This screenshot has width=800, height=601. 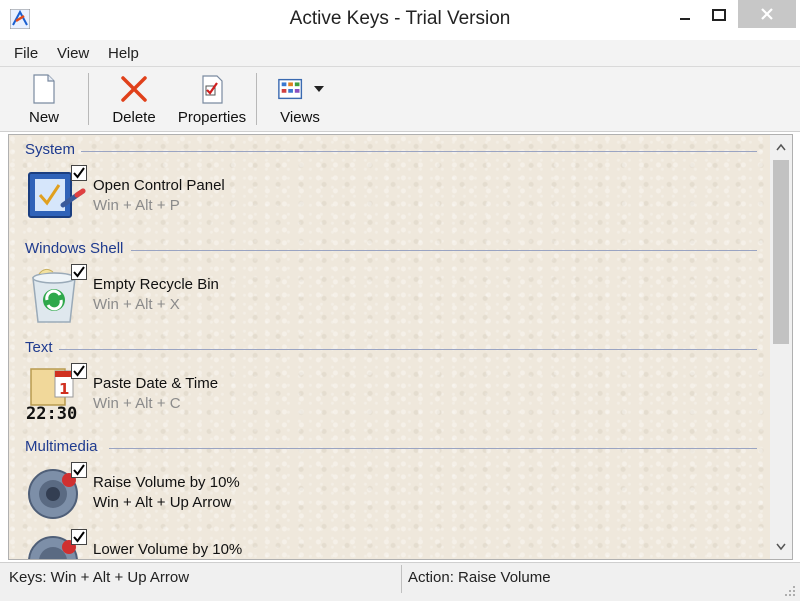 I want to click on menu-help: Help, so click(x=123, y=53).